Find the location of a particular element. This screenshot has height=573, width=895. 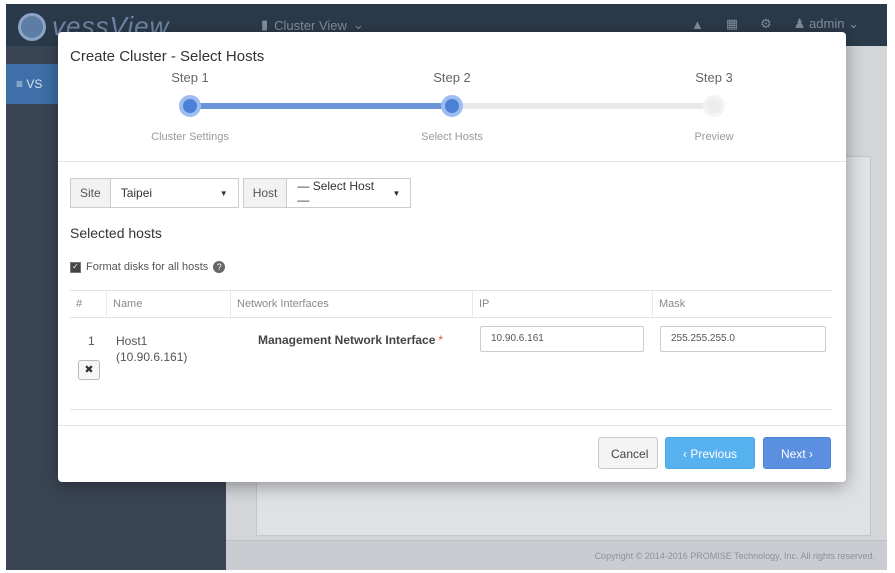

user-icon: ♟ is located at coordinates (799, 23).